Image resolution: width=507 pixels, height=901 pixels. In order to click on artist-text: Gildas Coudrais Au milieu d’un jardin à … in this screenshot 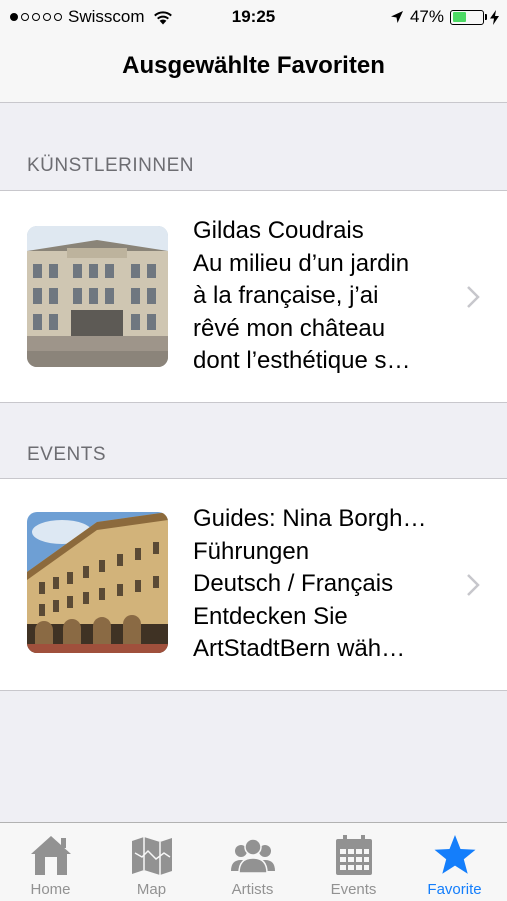, I will do `click(325, 296)`.